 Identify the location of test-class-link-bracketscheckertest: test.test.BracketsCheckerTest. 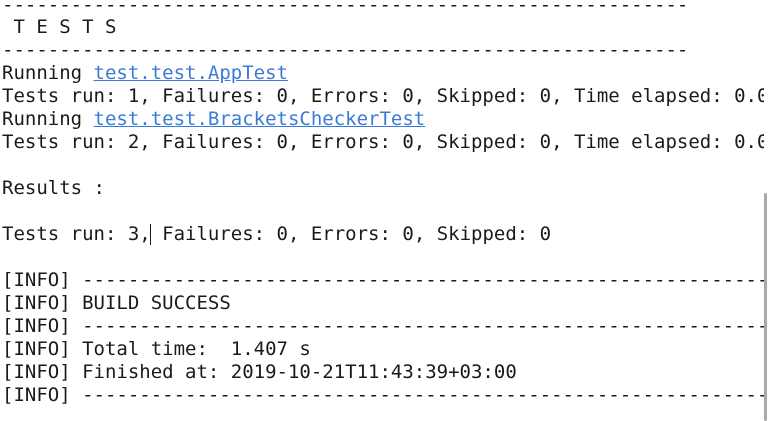
(260, 119).